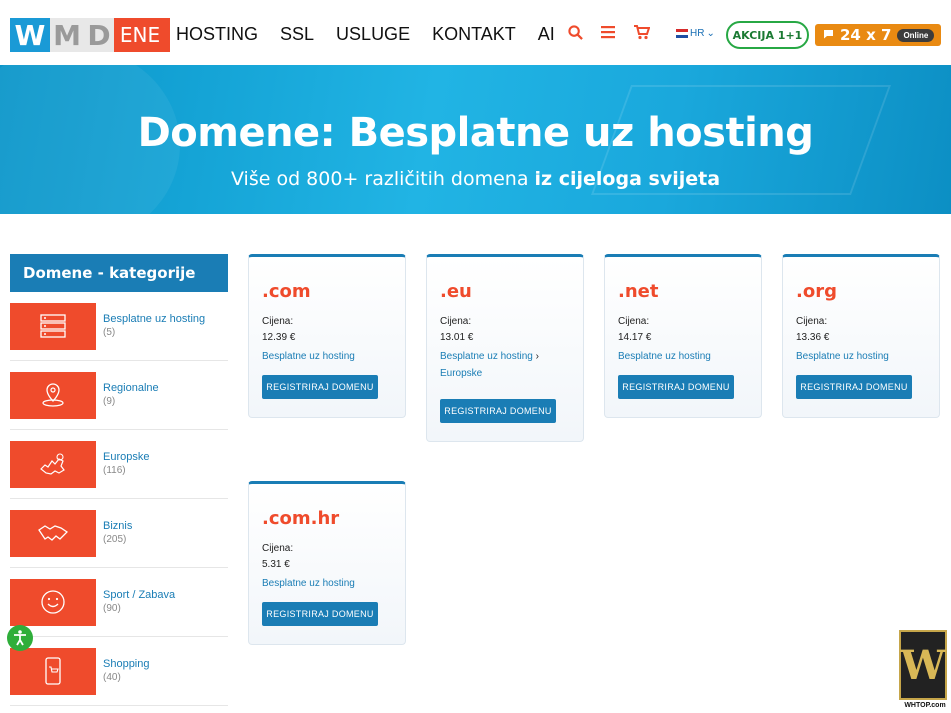  Describe the element at coordinates (53, 464) in the screenshot. I see `europe-map-icon` at that location.